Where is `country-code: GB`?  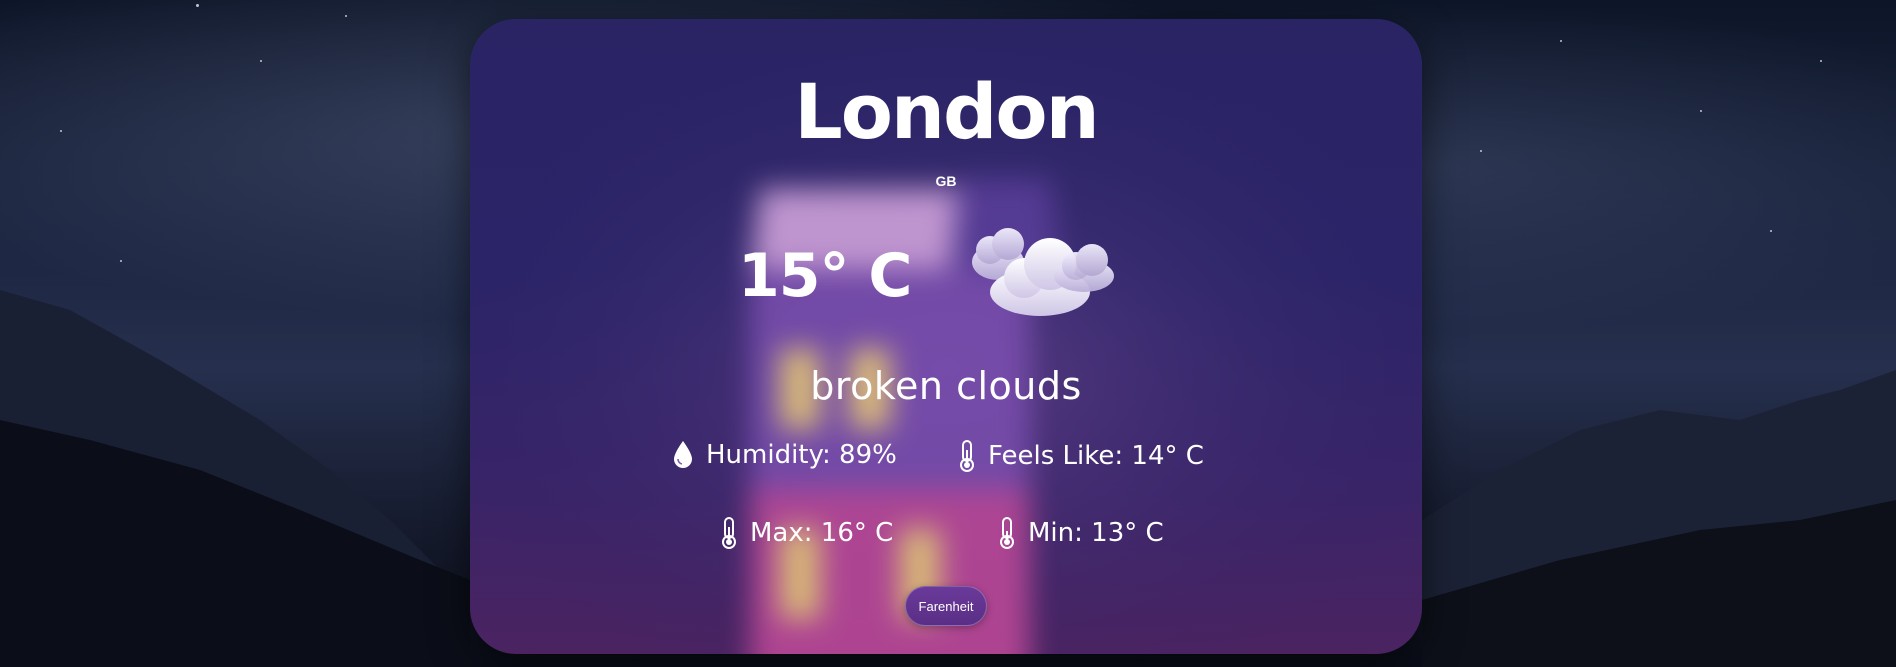 country-code: GB is located at coordinates (946, 181).